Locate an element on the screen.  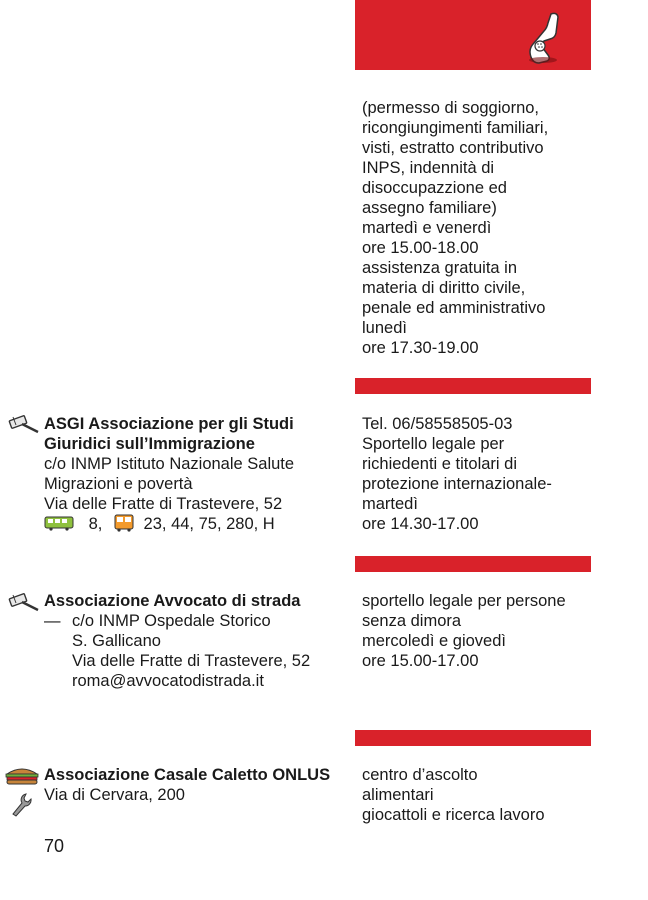
page-number: 70 is located at coordinates (54, 846).